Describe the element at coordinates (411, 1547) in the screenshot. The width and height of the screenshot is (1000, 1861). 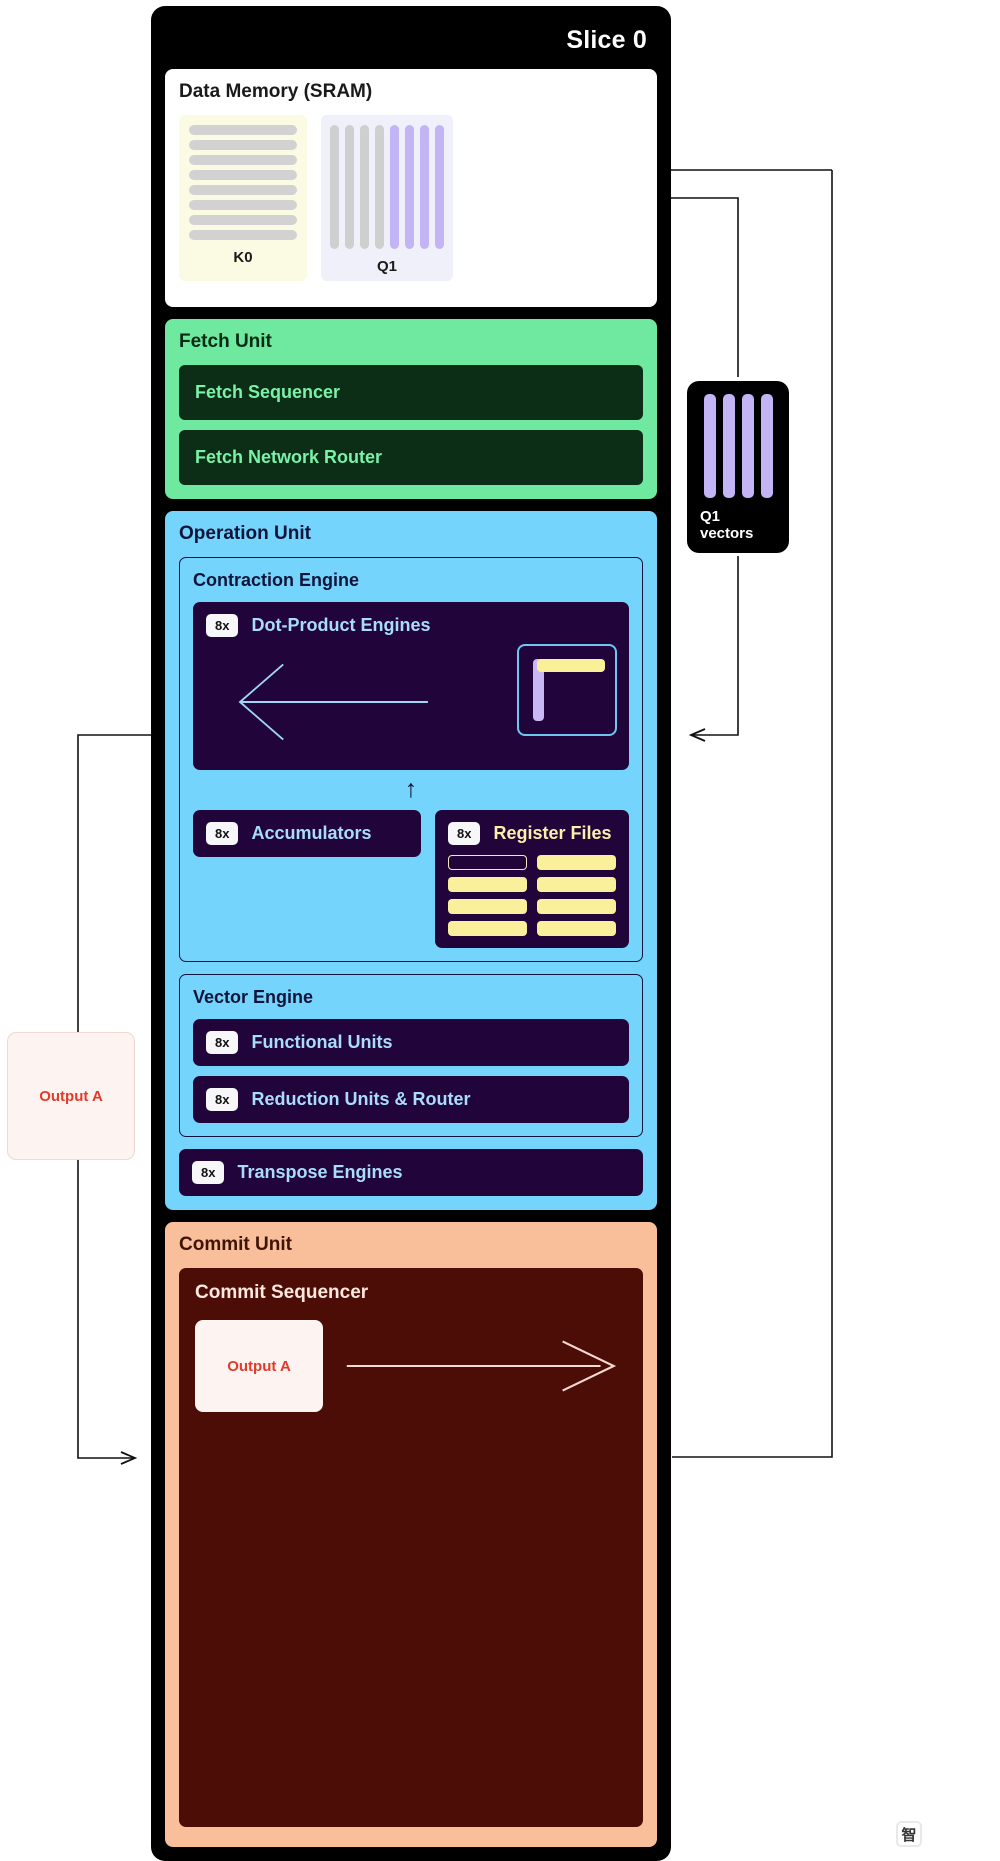
I see `commit-sequencer: Commit Sequencer Output A` at that location.